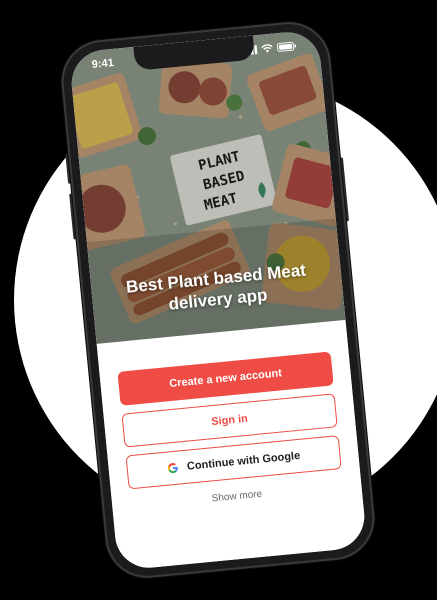 The height and width of the screenshot is (600, 437). Describe the element at coordinates (225, 379) in the screenshot. I see `create-account-label: Create a new account` at that location.